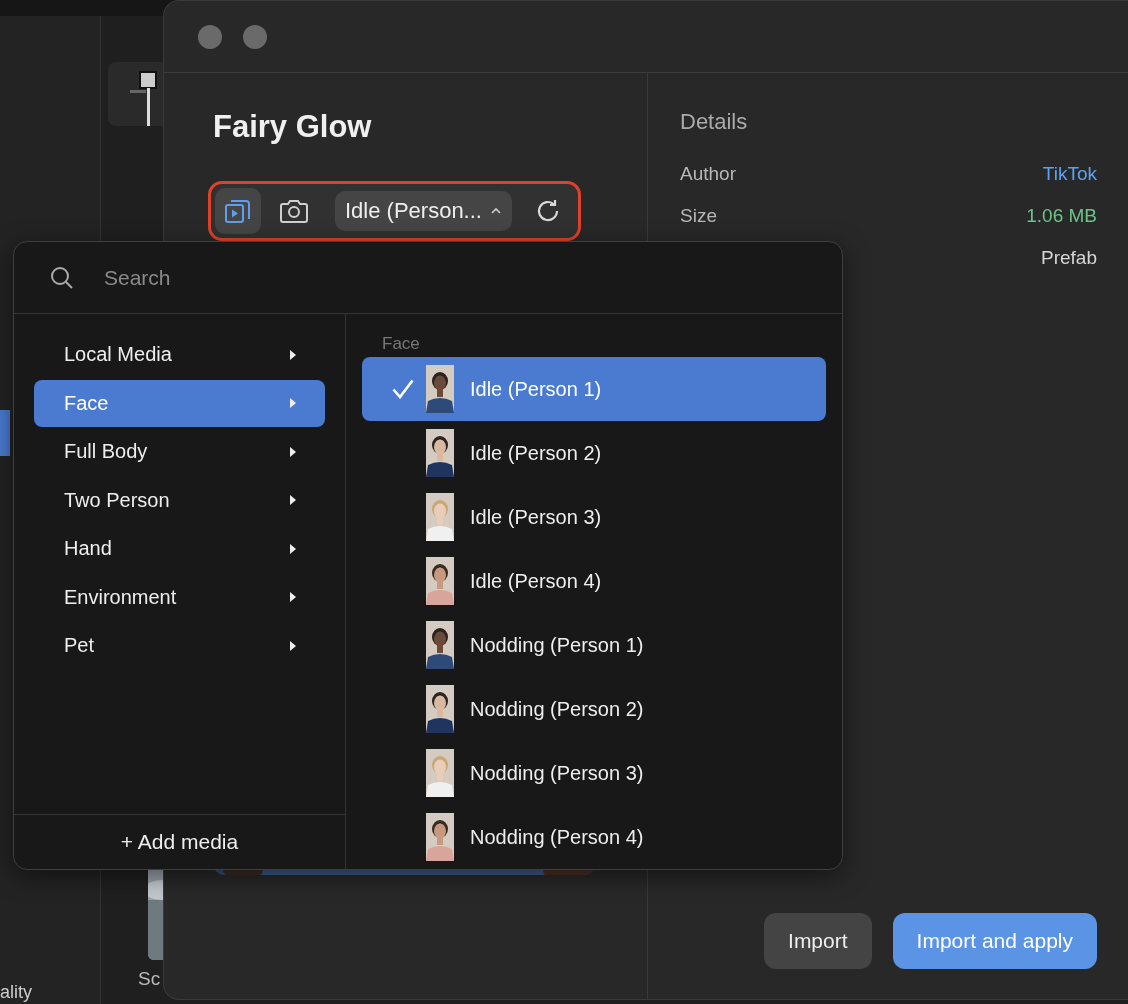 The image size is (1128, 1004). What do you see at coordinates (1069, 258) in the screenshot?
I see `detail-value: Prefab` at bounding box center [1069, 258].